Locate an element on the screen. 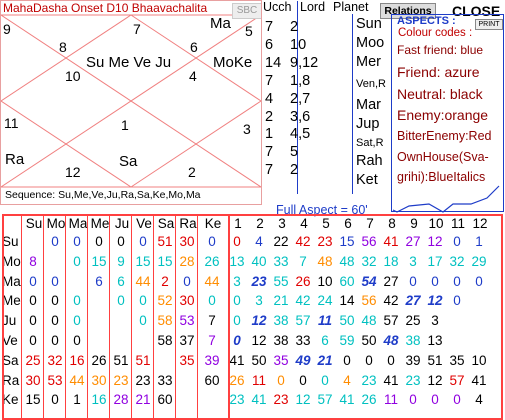  grid-cell: 18 is located at coordinates (391, 261).